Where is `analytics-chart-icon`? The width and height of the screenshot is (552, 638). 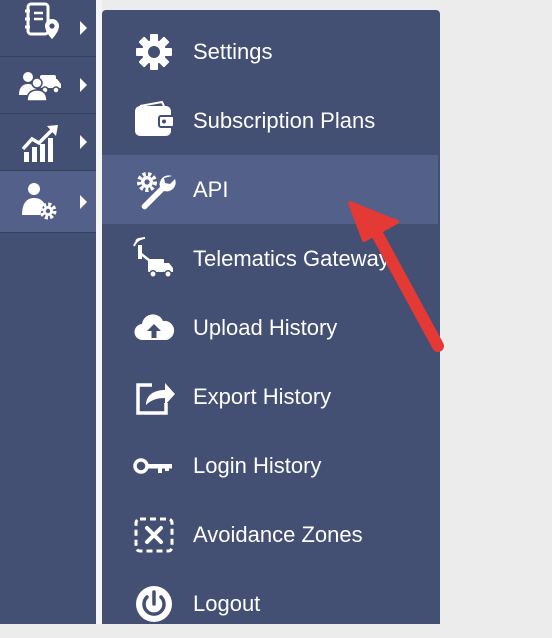
analytics-chart-icon is located at coordinates (39, 143).